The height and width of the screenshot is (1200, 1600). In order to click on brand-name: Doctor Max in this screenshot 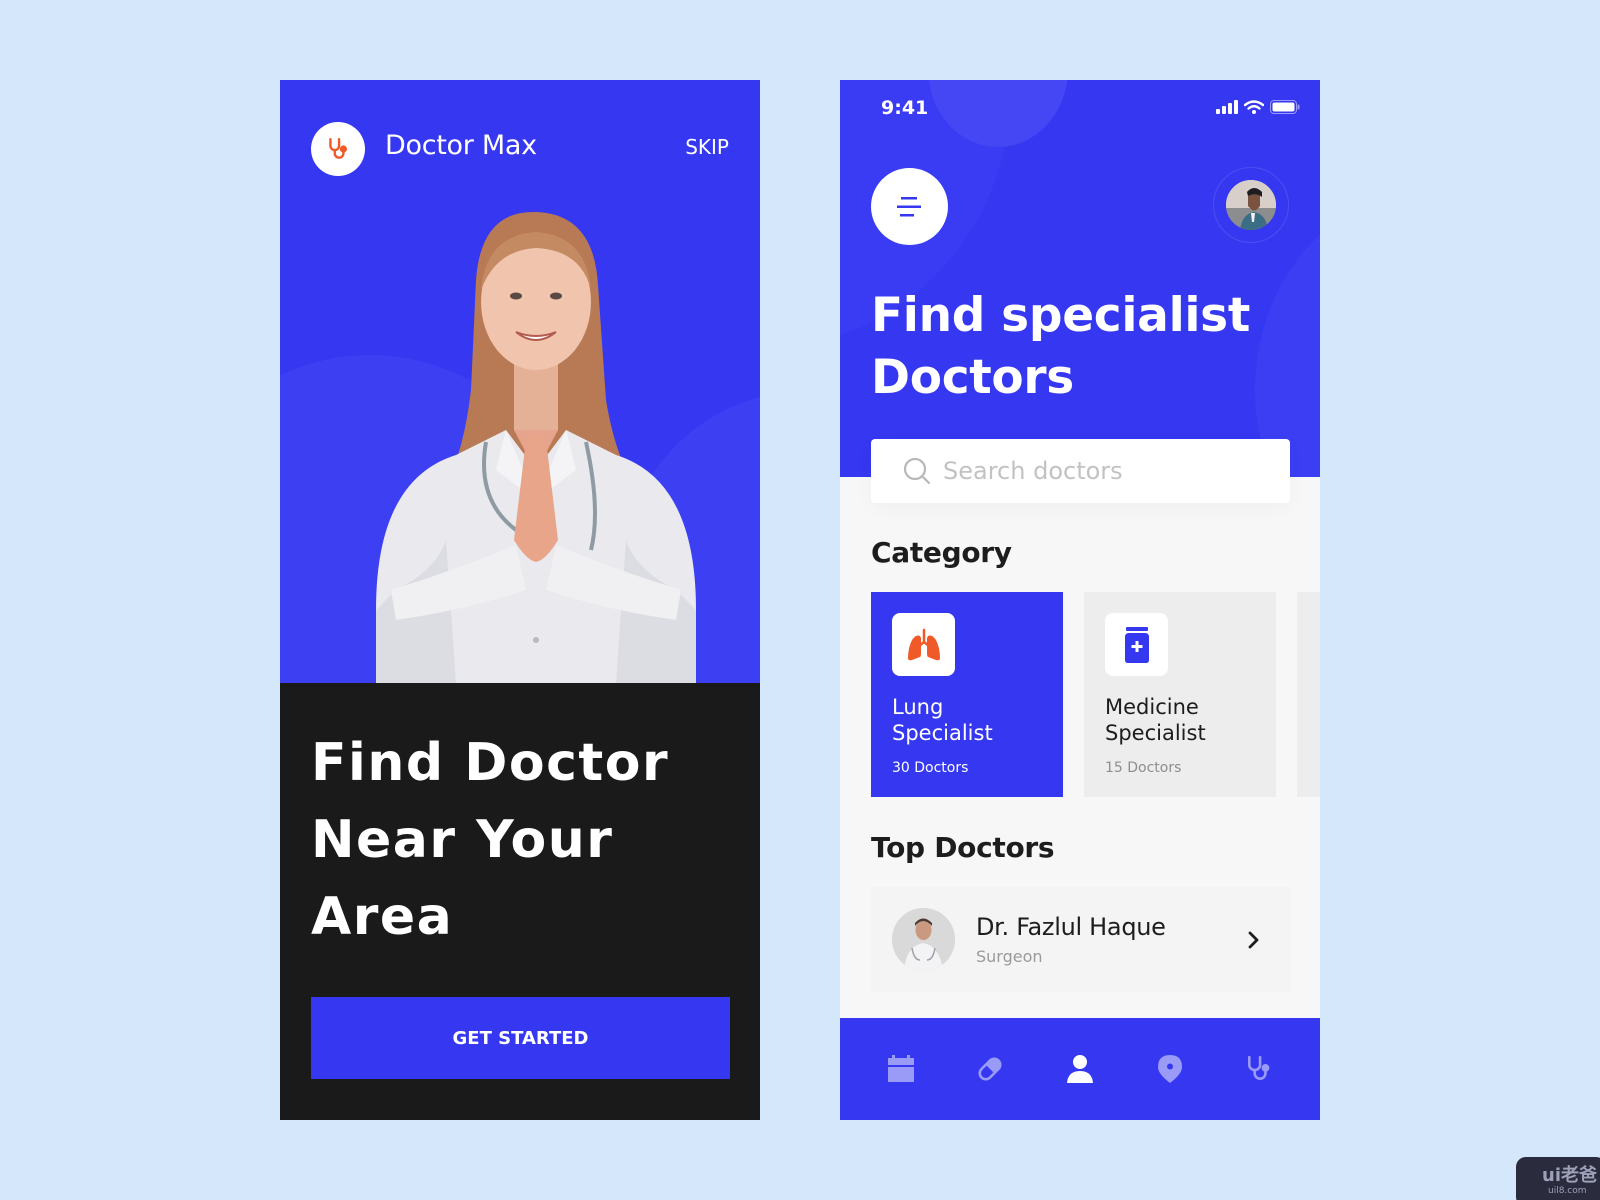, I will do `click(461, 145)`.